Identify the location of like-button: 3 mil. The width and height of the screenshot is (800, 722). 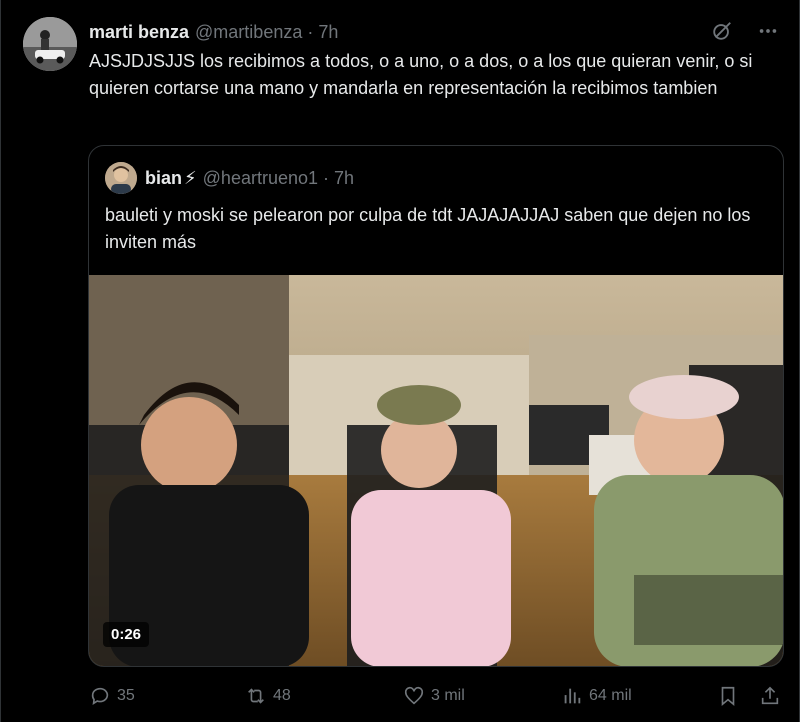
(434, 696).